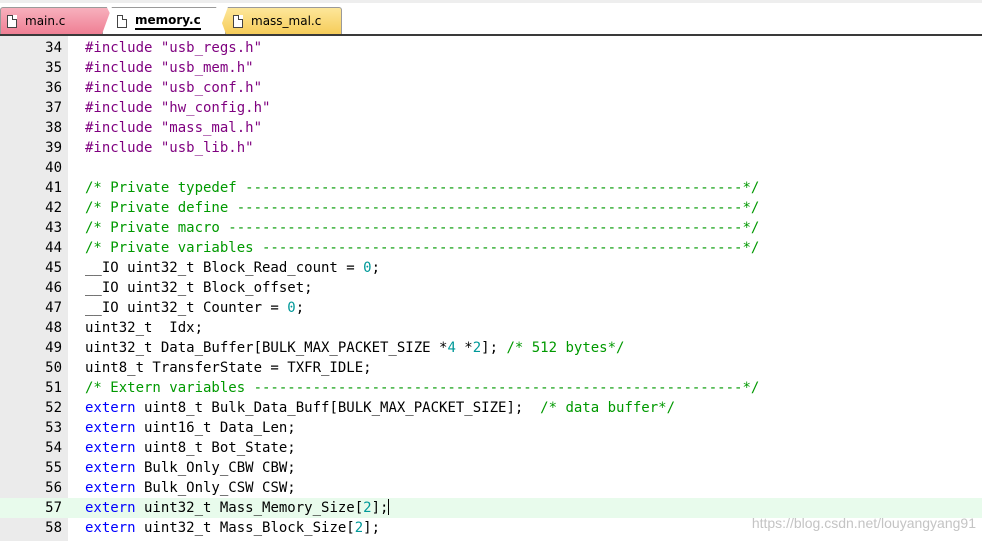  Describe the element at coordinates (491, 68) in the screenshot. I see `code-line: 35 #include "usb_mem.h"` at that location.